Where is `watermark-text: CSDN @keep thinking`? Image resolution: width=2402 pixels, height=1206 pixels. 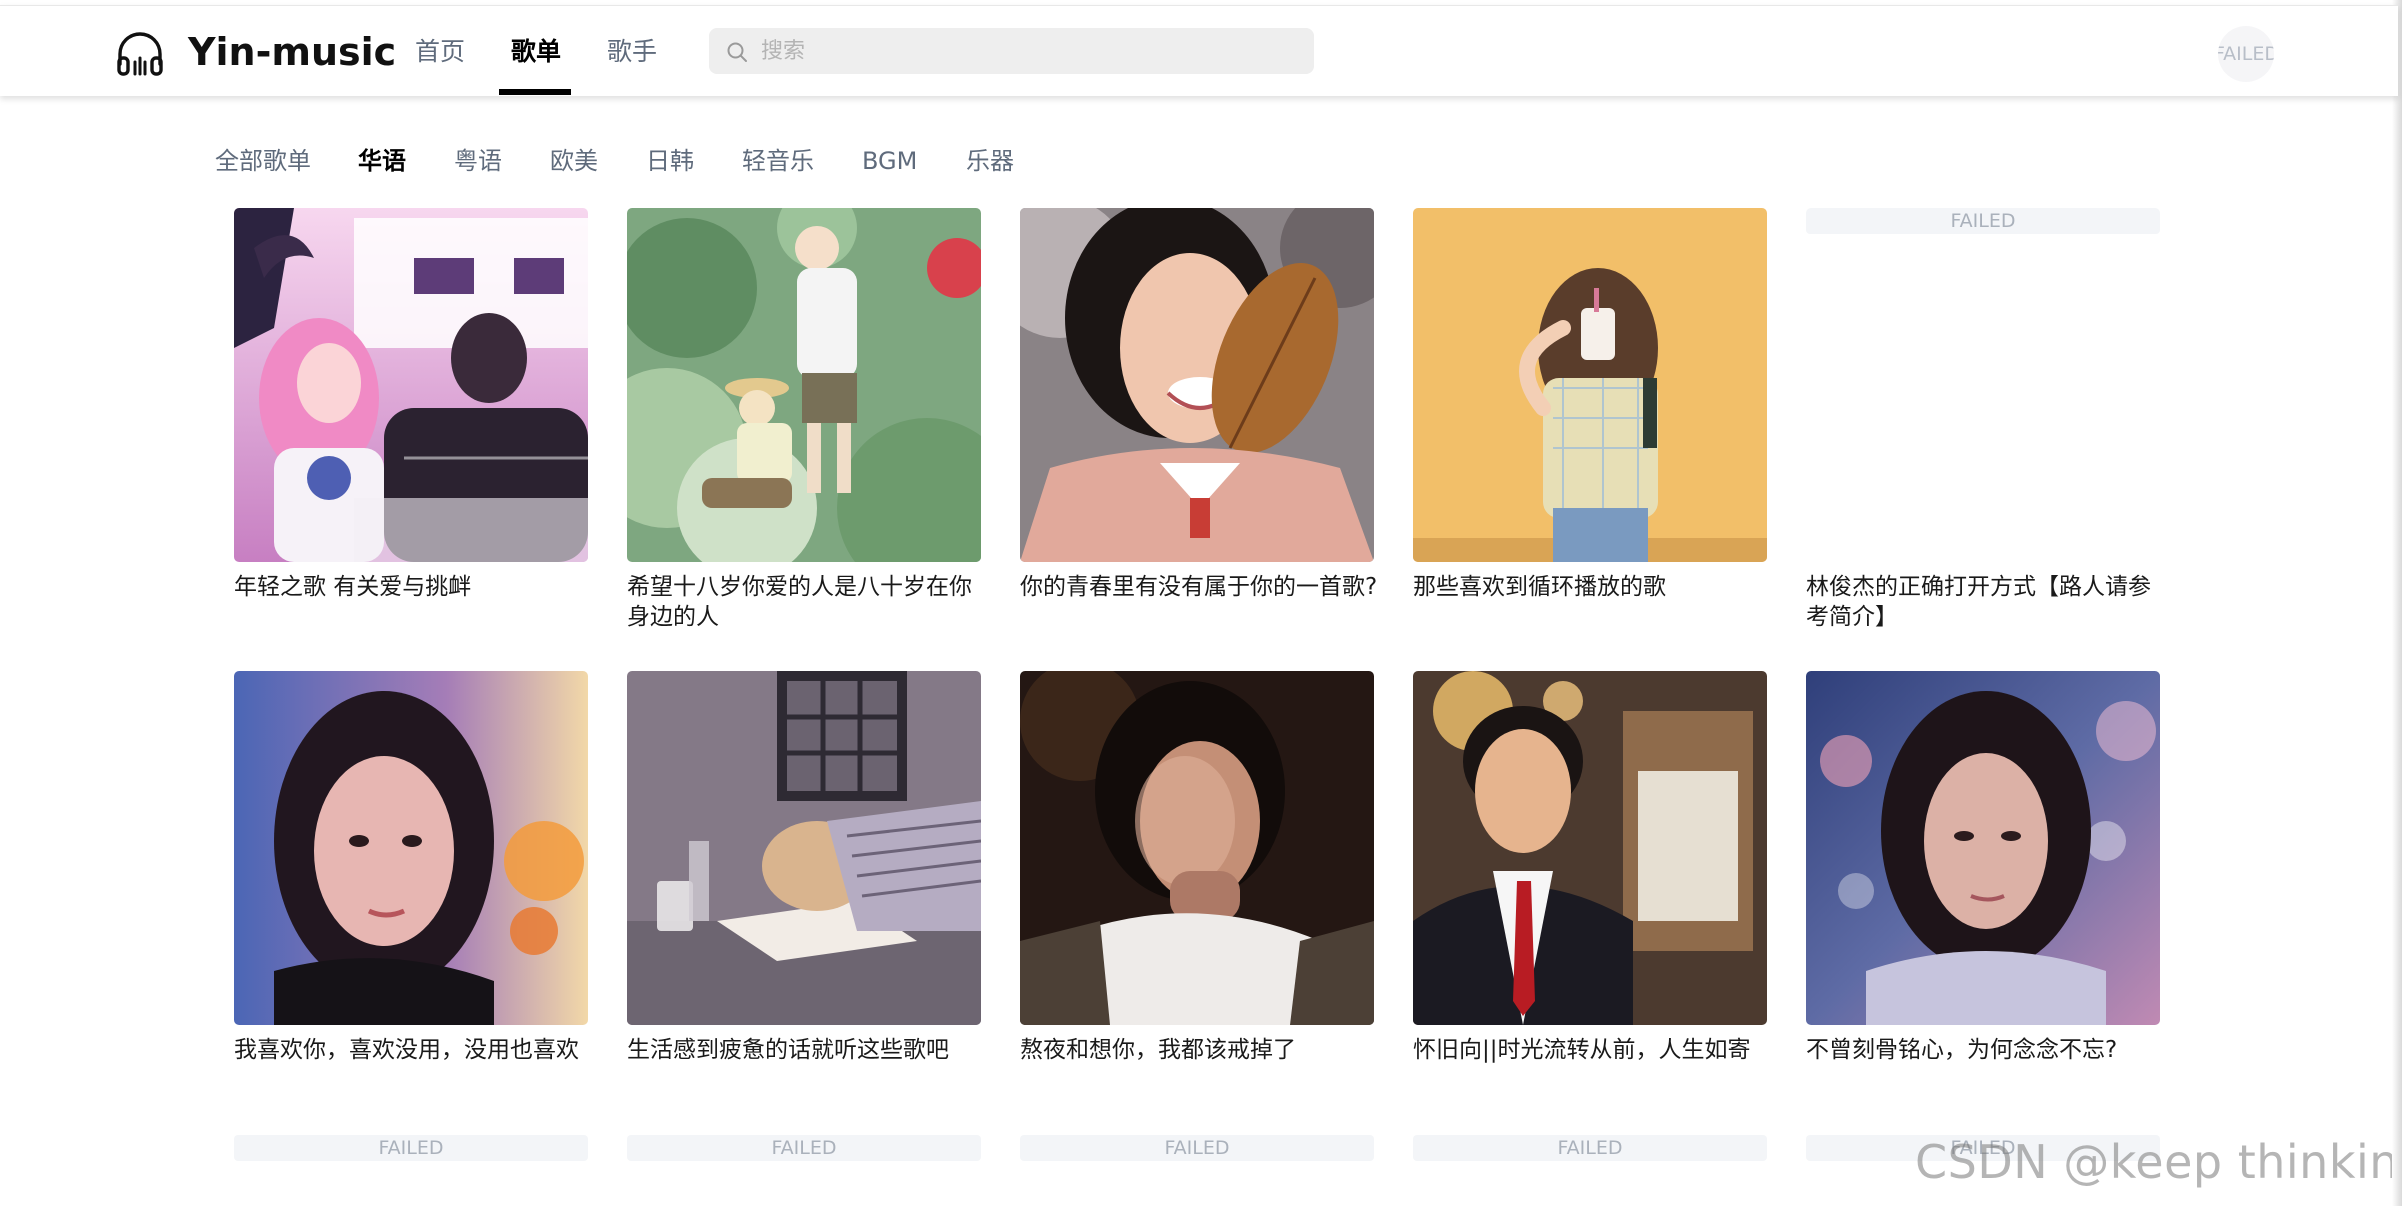 watermark-text: CSDN @keep thinking is located at coordinates (2158, 1162).